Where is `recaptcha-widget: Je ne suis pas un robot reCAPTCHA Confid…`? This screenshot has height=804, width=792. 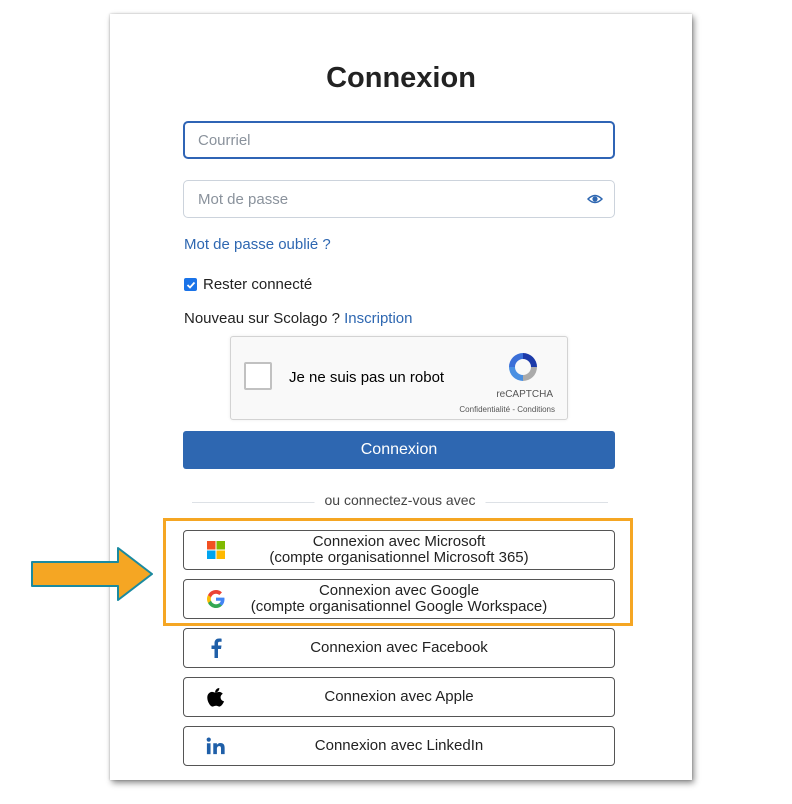 recaptcha-widget: Je ne suis pas un robot reCAPTCHA Confid… is located at coordinates (399, 378).